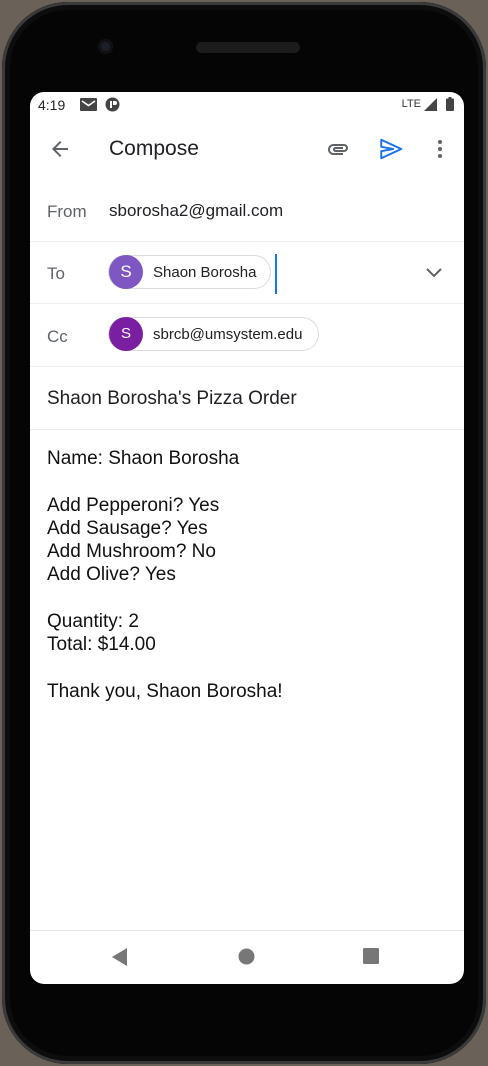  Describe the element at coordinates (247, 105) in the screenshot. I see `status-bar: 4:19 LTE` at that location.